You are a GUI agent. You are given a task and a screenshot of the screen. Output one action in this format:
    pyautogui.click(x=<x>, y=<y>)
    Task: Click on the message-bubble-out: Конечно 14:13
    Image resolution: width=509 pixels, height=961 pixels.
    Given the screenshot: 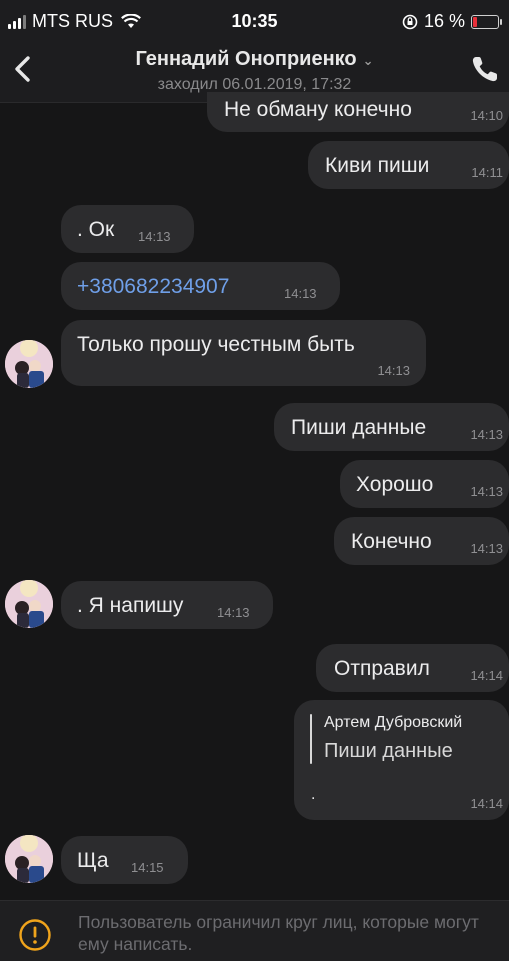 What is the action you would take?
    pyautogui.click(x=421, y=541)
    